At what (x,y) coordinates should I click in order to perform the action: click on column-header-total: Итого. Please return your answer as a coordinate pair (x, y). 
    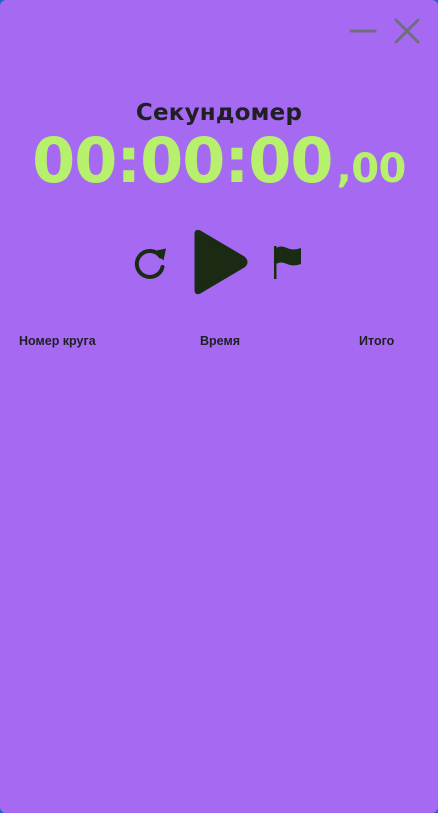
    Looking at the image, I should click on (377, 341).